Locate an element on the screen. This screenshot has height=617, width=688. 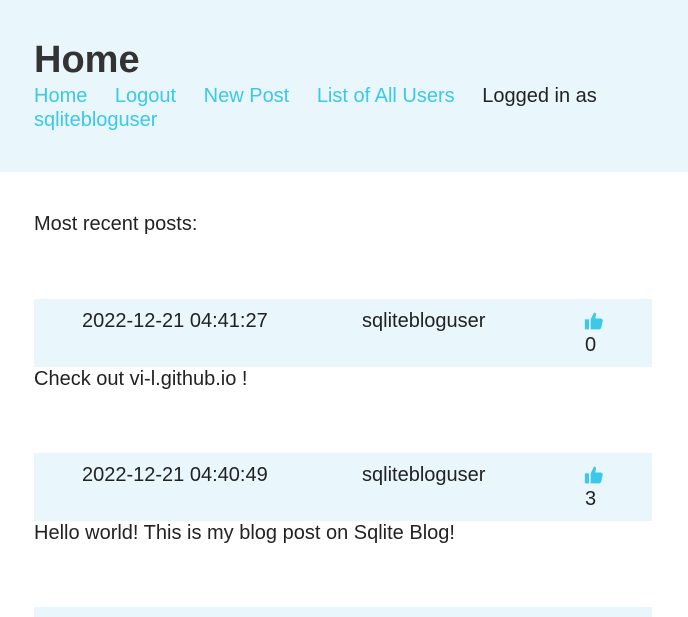
page-title: Home is located at coordinates (87, 60).